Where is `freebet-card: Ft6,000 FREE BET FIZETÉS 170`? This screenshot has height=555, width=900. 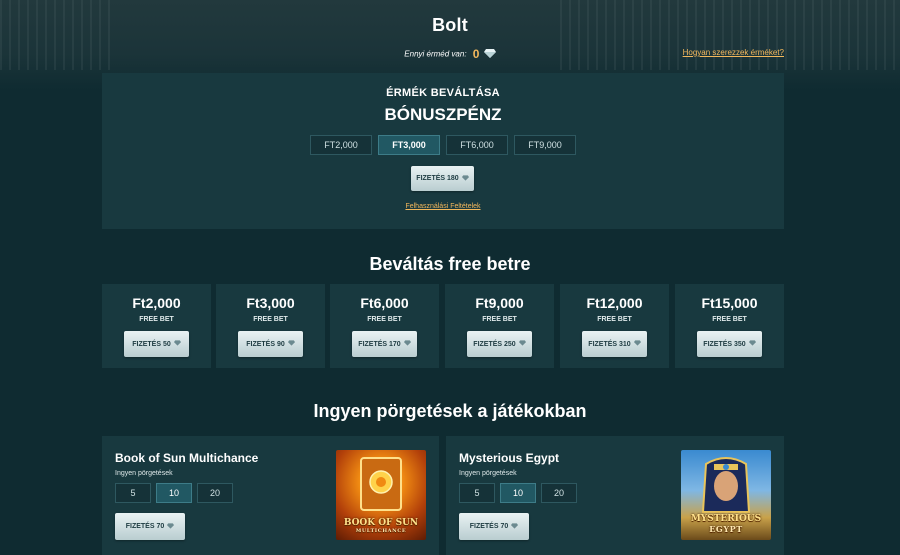
freebet-card: Ft6,000 FREE BET FIZETÉS 170 is located at coordinates (384, 326).